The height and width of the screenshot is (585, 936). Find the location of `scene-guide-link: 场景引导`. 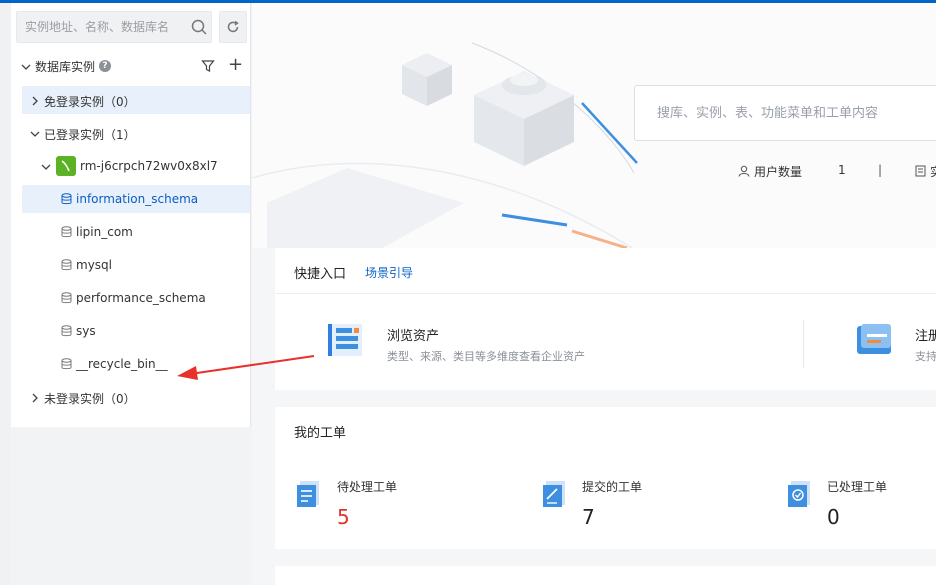

scene-guide-link: 场景引导 is located at coordinates (389, 272).